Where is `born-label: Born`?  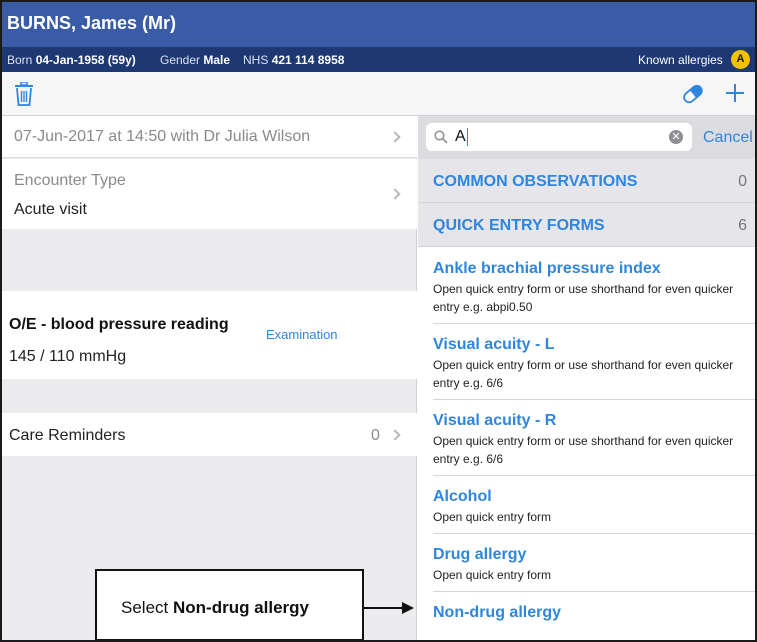 born-label: Born is located at coordinates (20, 60).